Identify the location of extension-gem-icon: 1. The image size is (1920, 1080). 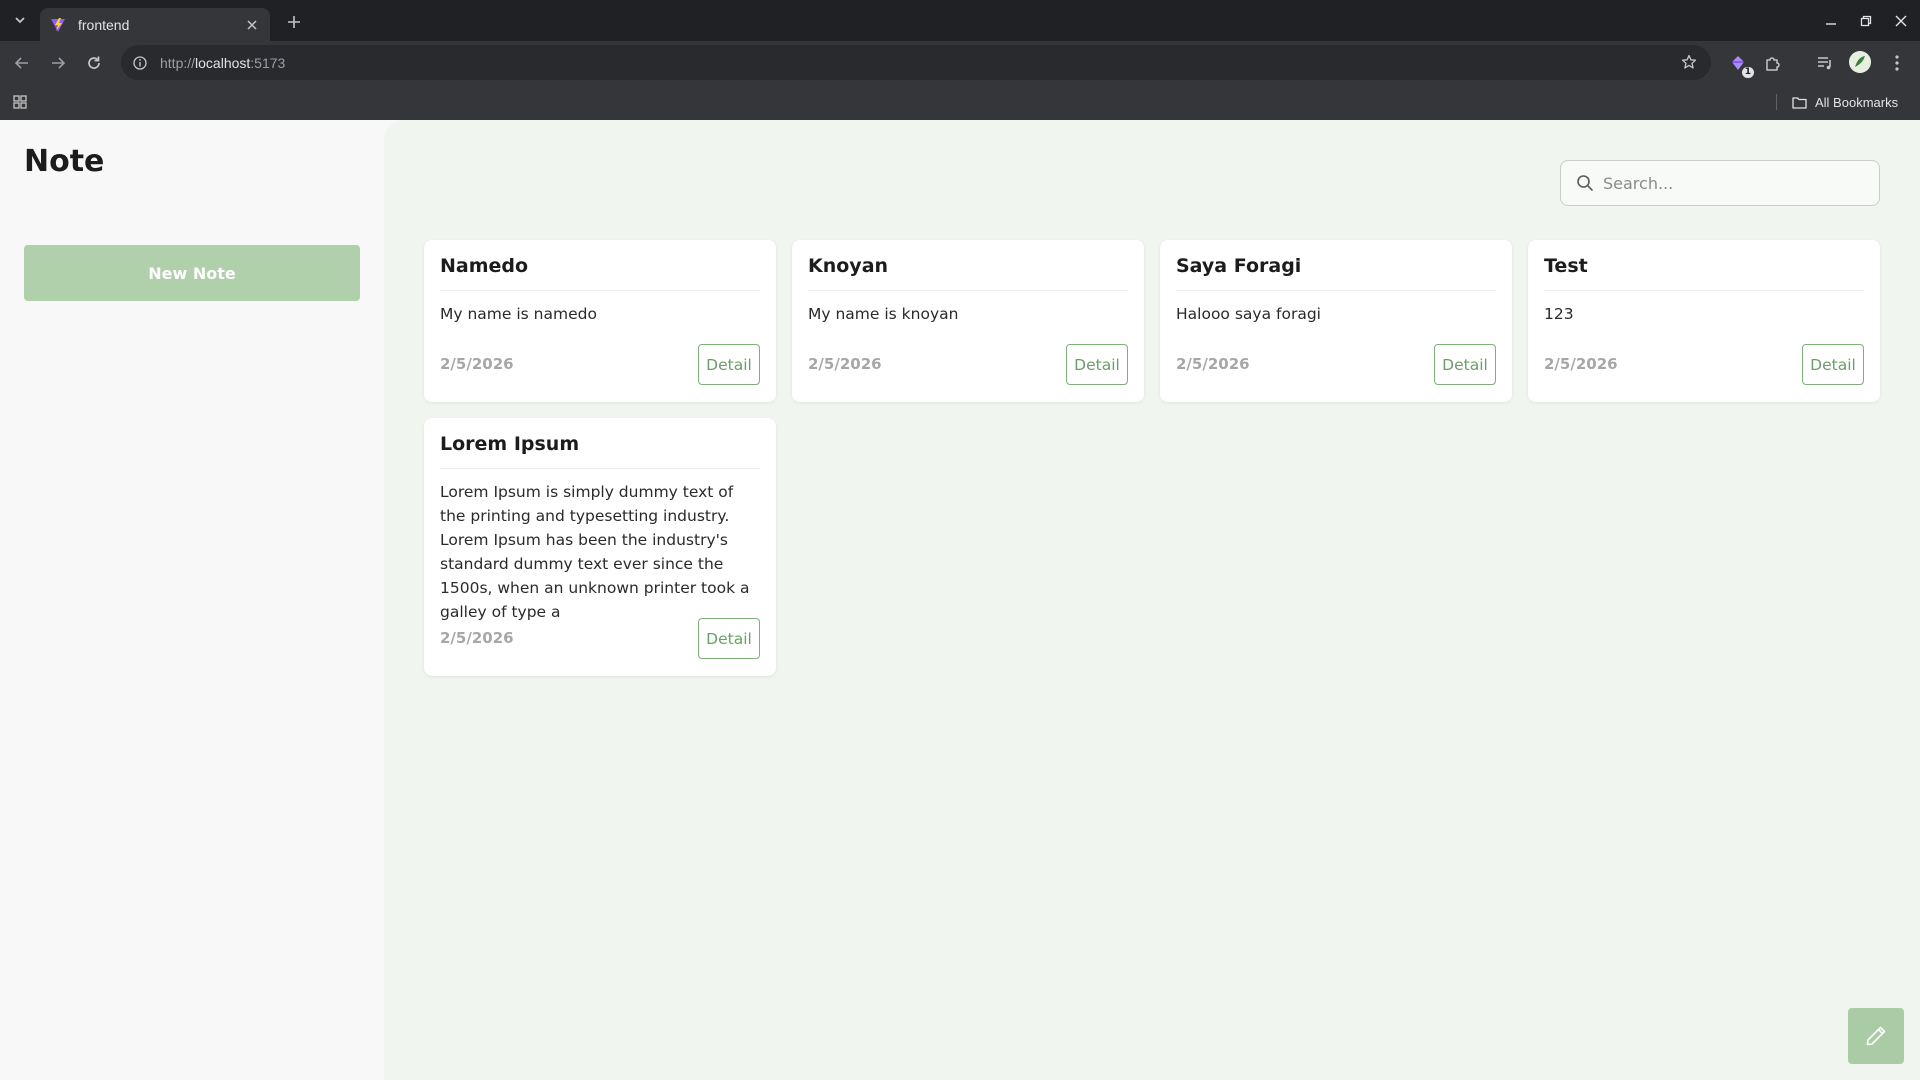
(1739, 64).